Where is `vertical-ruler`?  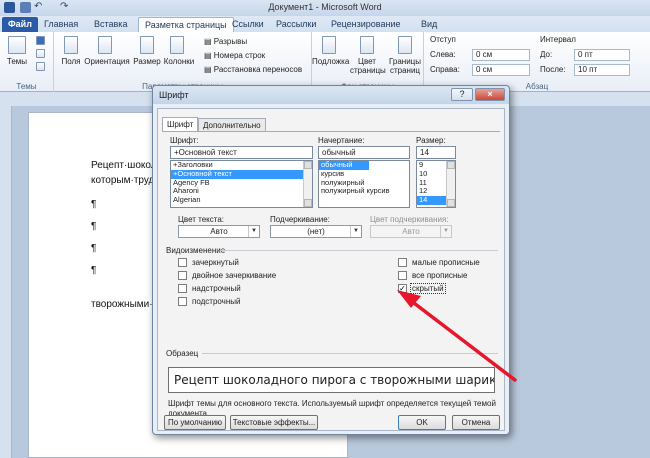 vertical-ruler is located at coordinates (6, 282).